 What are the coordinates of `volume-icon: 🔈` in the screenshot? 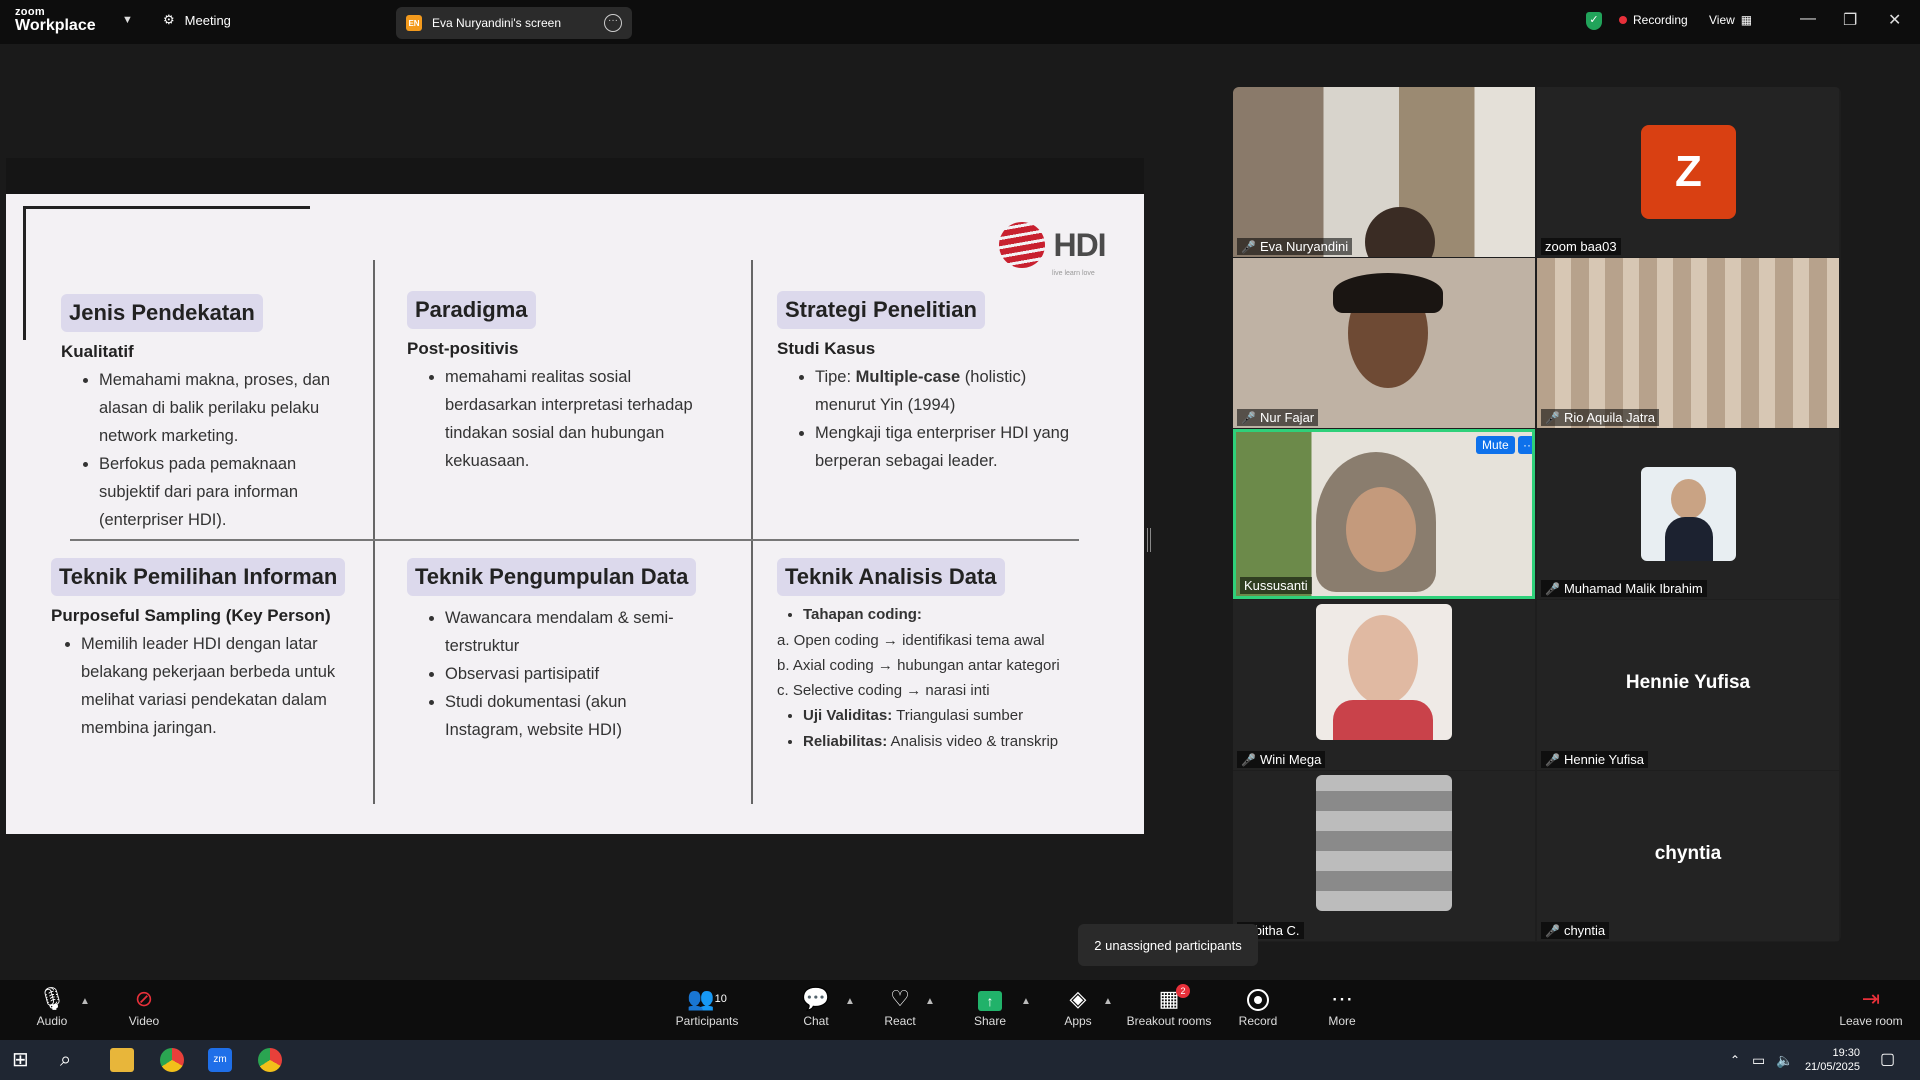 It's located at (1788, 1060).